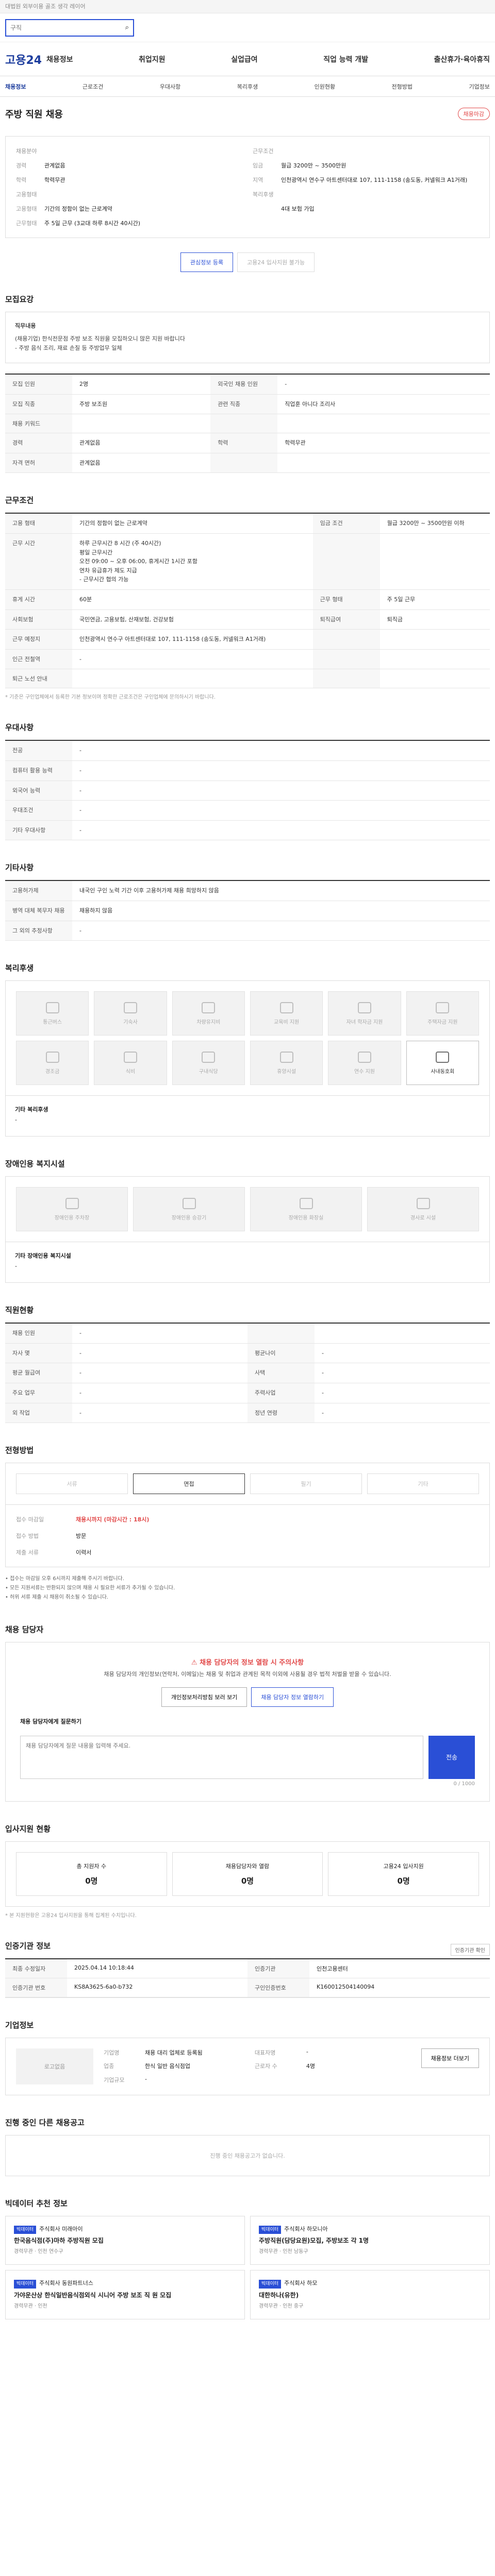  I want to click on recommend-card: 빅데이터 주식회사 하모 대한하나(유한) 경력무관 · 인천 중구, so click(370, 2294).